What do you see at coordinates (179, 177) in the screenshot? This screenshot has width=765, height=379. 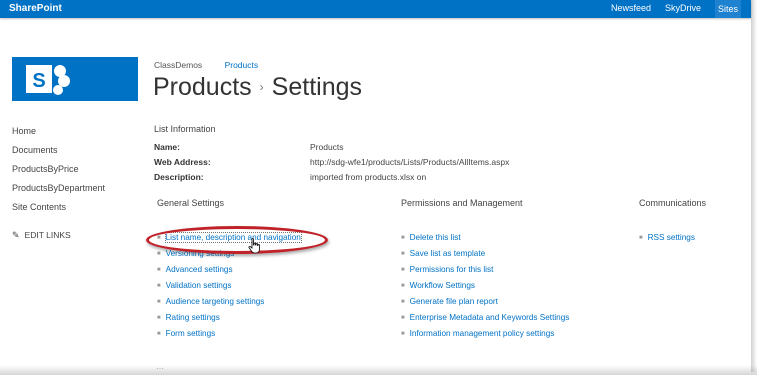 I see `description-label: Description:` at bounding box center [179, 177].